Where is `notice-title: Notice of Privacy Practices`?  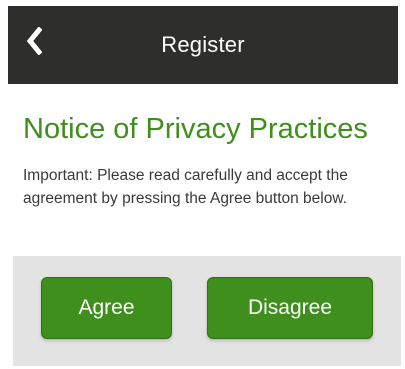
notice-title: Notice of Privacy Practices is located at coordinates (195, 129).